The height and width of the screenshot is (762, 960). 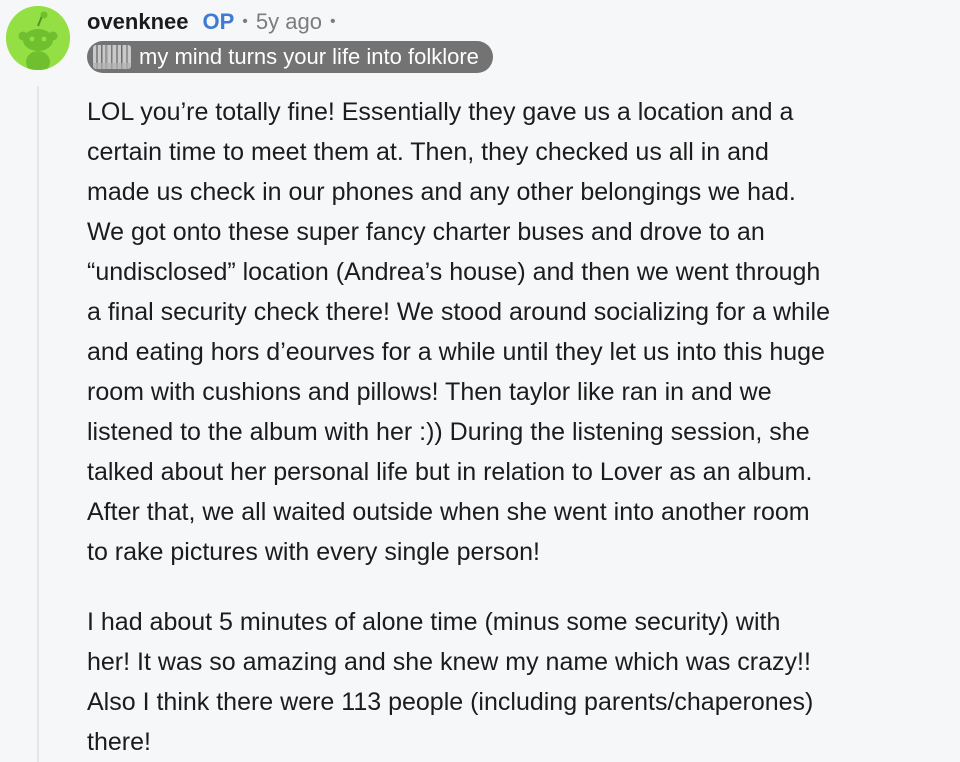 I want to click on flair-text: my mind turns your life into folklore, so click(x=309, y=56).